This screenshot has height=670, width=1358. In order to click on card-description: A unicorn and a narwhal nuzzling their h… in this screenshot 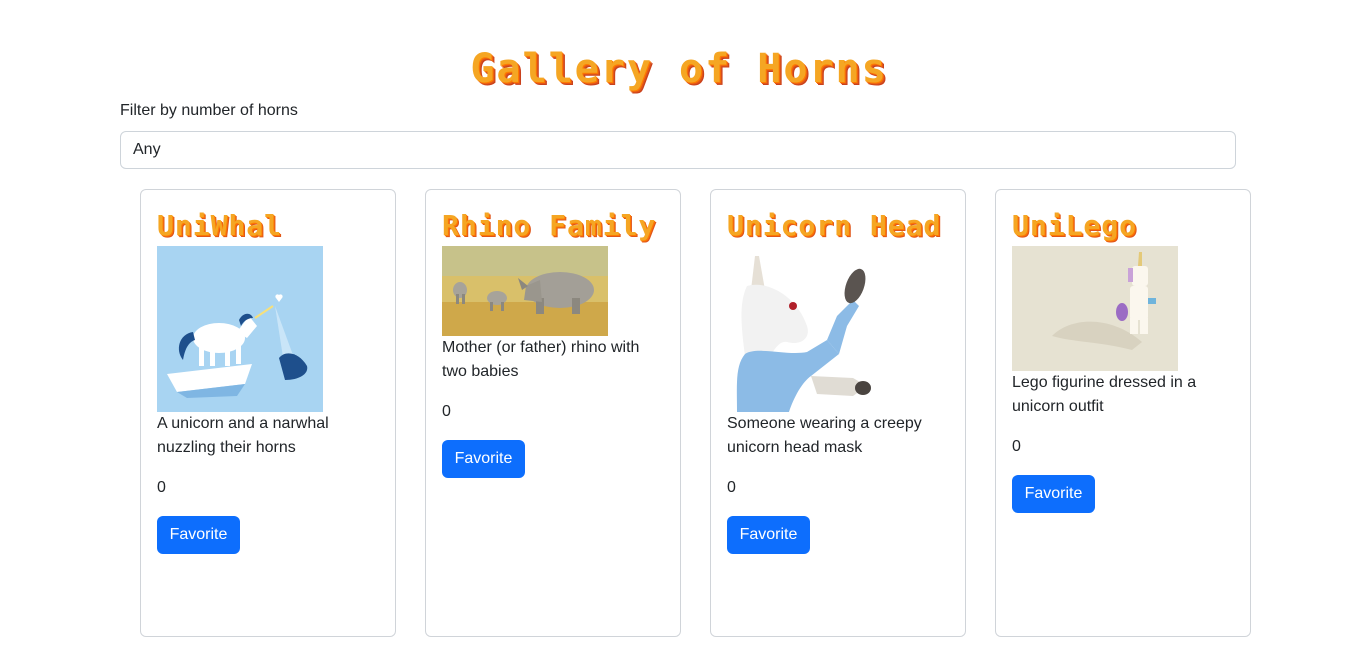, I will do `click(243, 435)`.